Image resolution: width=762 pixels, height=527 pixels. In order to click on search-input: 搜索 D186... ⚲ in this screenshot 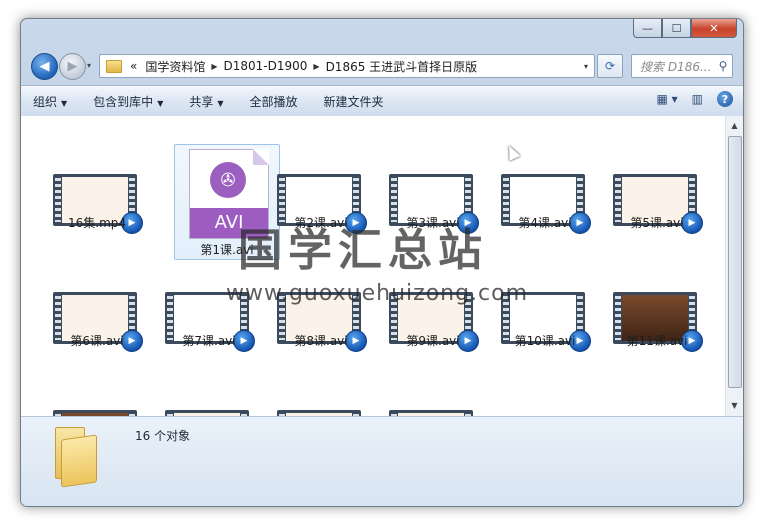, I will do `click(682, 66)`.